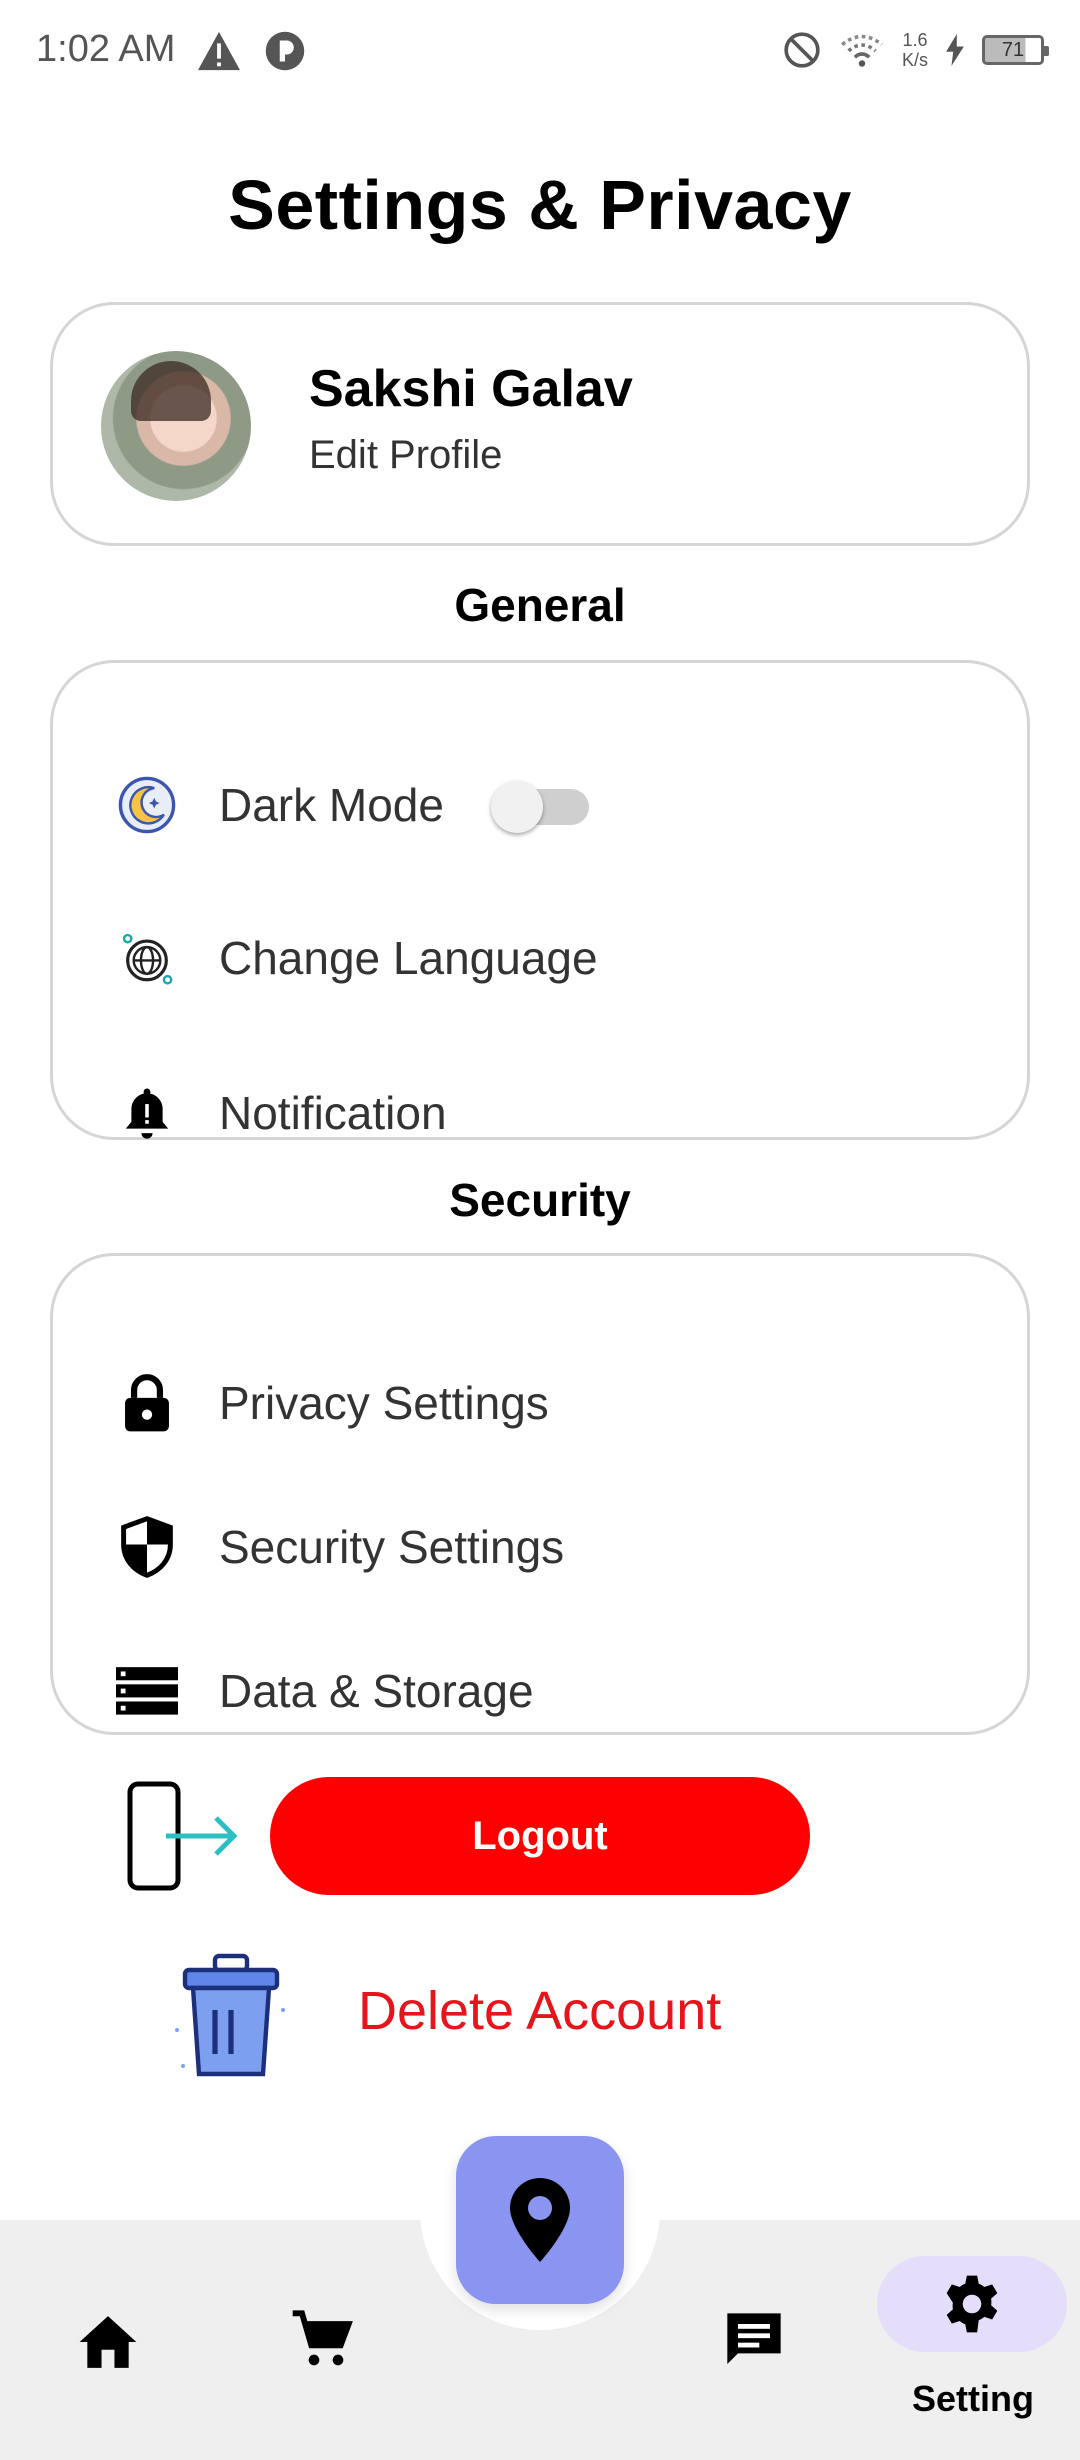 The image size is (1080, 2460). I want to click on dark-mode-row: Dark Mode, so click(540, 805).